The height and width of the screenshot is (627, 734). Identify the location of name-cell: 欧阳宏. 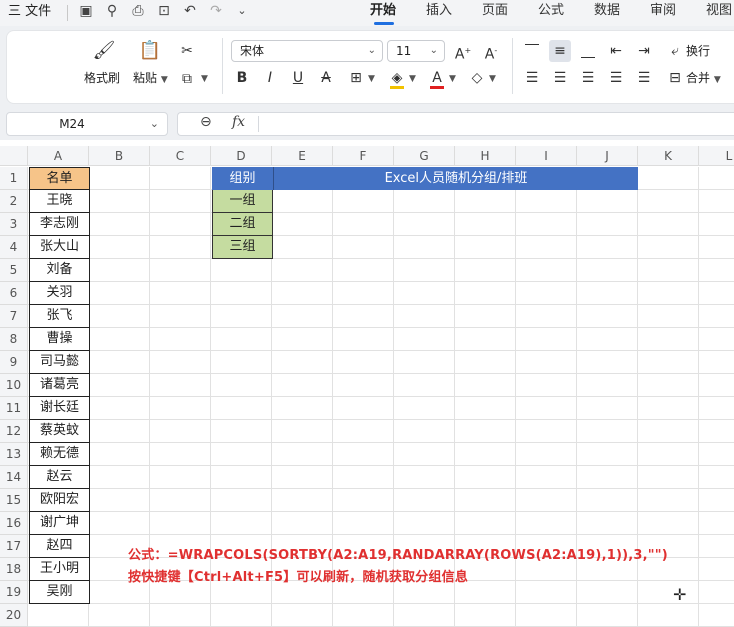
(59, 500).